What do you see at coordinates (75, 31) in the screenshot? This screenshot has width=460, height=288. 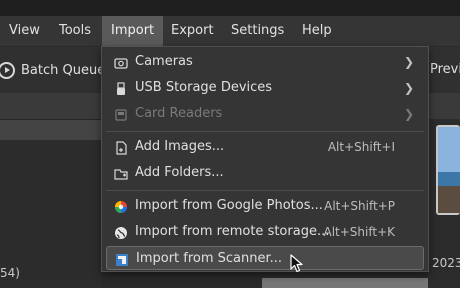 I see `menu-tools: Tools` at bounding box center [75, 31].